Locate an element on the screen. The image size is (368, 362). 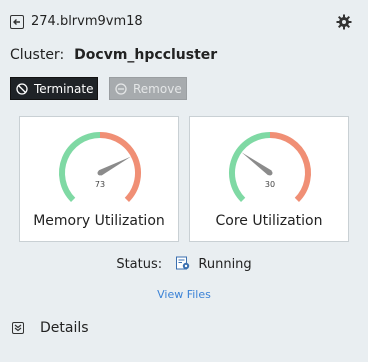
remove-label: Remove is located at coordinates (157, 88).